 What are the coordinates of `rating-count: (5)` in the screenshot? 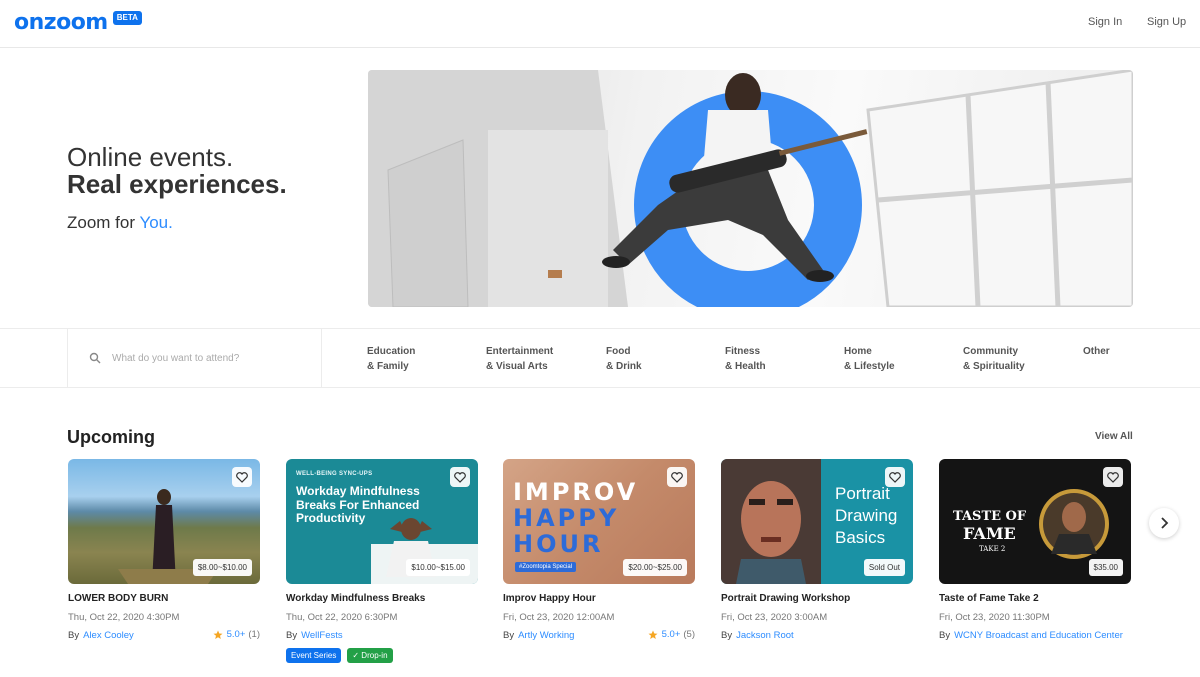 It's located at (689, 634).